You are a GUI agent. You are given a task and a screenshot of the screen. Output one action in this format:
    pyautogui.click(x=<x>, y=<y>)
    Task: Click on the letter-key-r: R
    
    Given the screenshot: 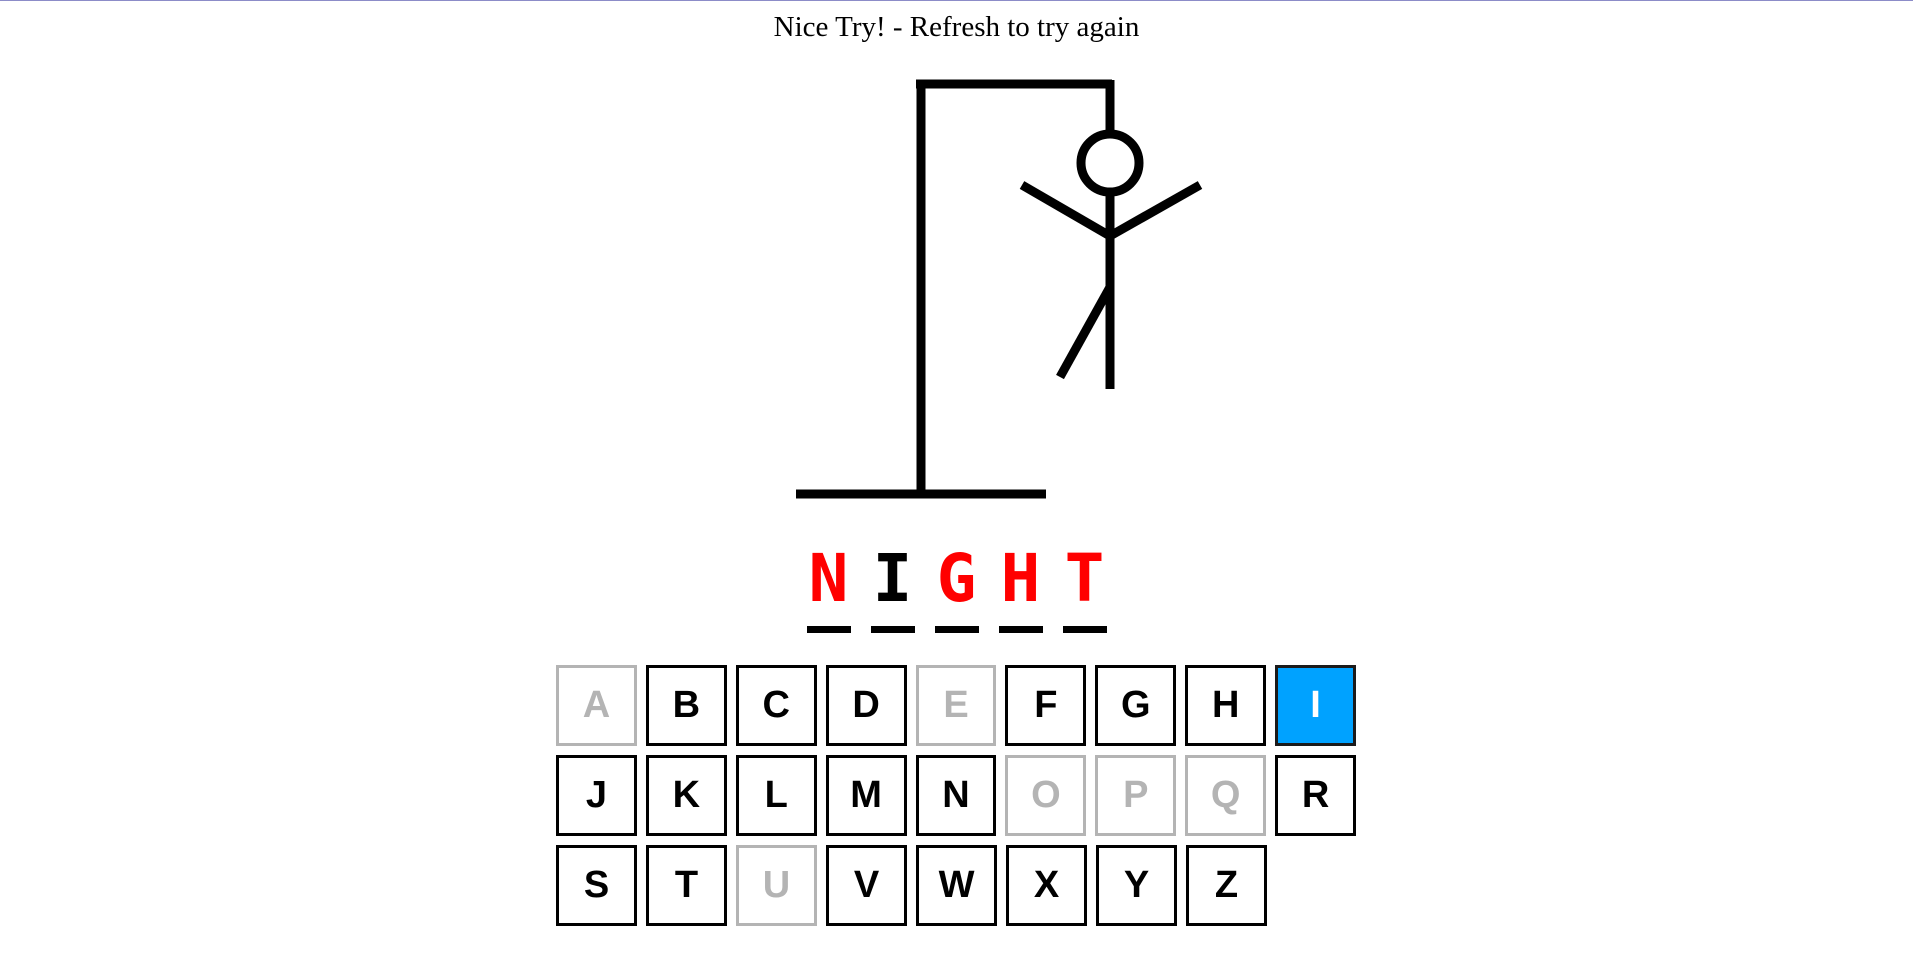 What is the action you would take?
    pyautogui.click(x=1316, y=795)
    